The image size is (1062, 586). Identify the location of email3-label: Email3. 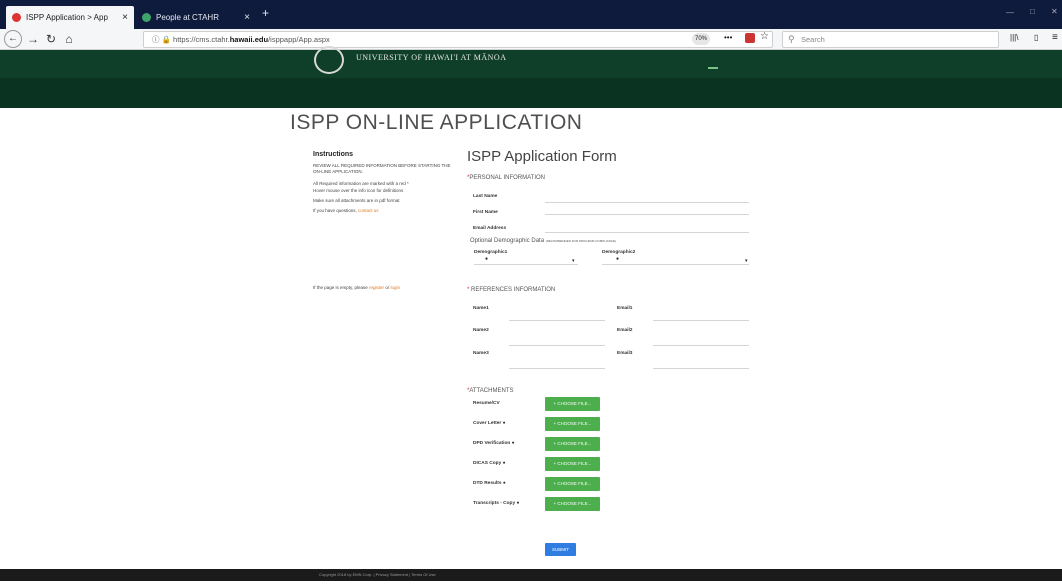
(625, 353).